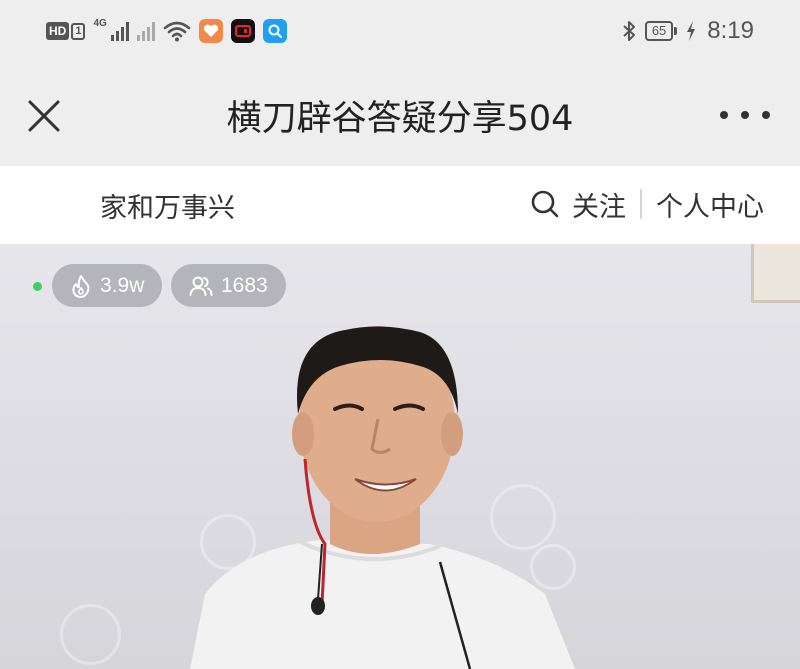 The width and height of the screenshot is (800, 669). I want to click on sim-label: 1, so click(78, 31).